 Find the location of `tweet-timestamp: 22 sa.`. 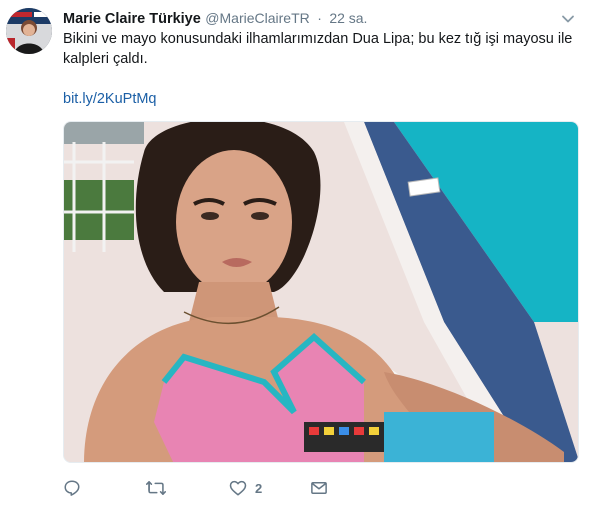

tweet-timestamp: 22 sa. is located at coordinates (348, 18).